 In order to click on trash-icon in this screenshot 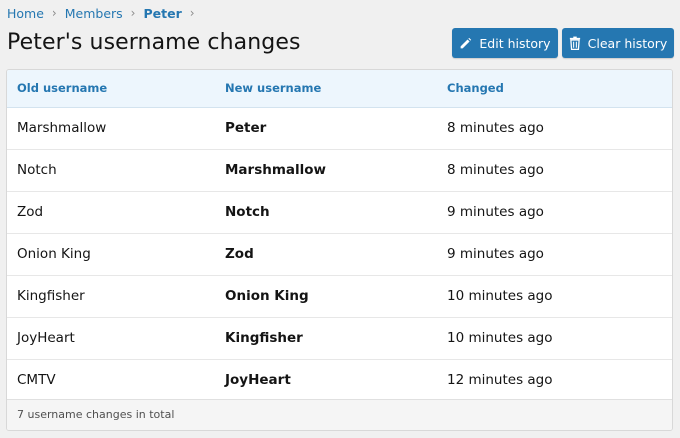, I will do `click(574, 43)`.